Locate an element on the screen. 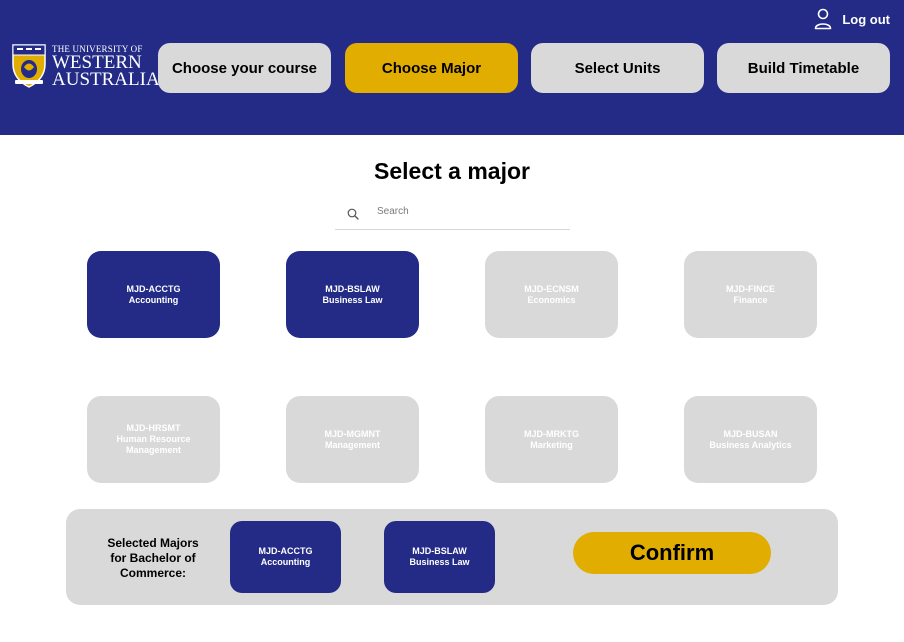 This screenshot has height=642, width=904. major-code: MJD-BUSAN is located at coordinates (750, 433).